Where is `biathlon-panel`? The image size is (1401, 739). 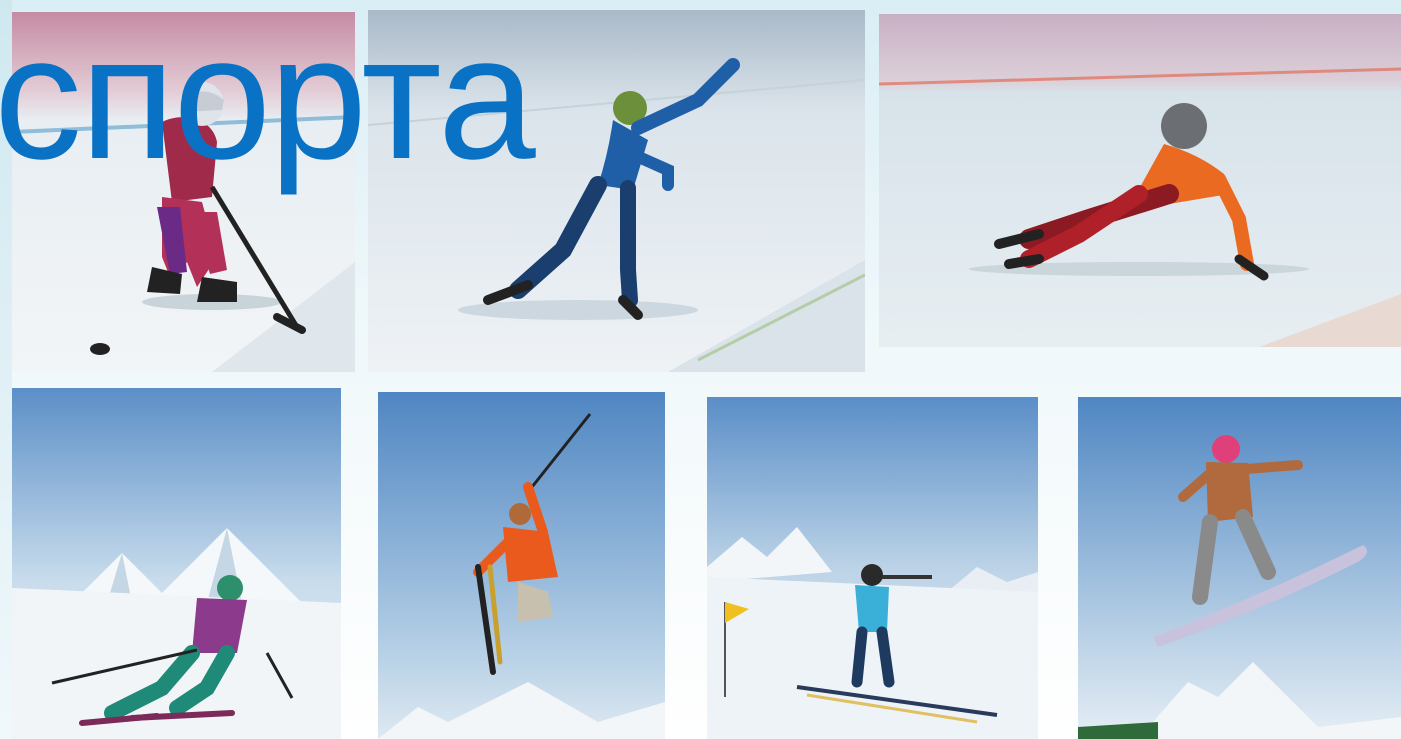
biathlon-panel is located at coordinates (872, 568).